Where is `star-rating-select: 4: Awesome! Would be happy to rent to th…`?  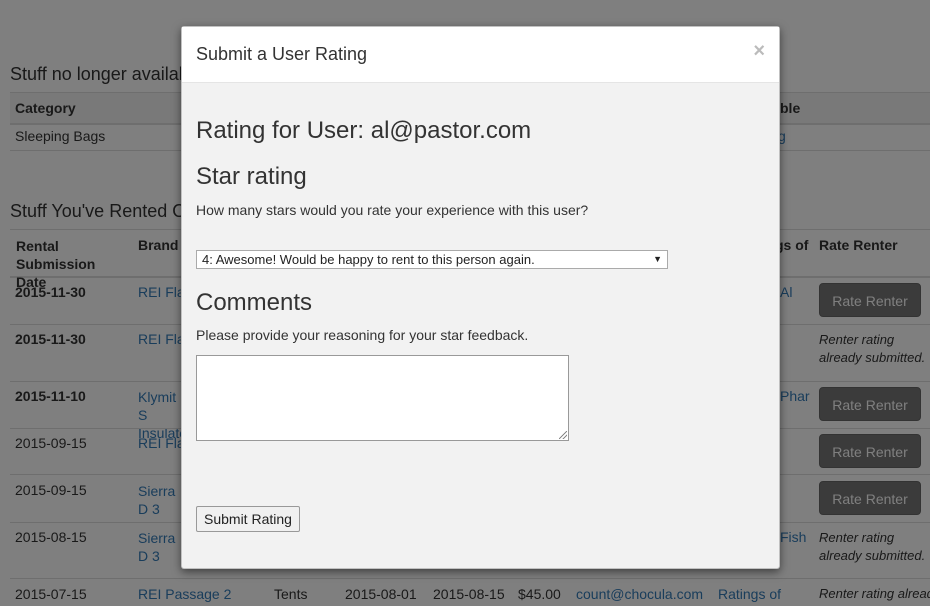
star-rating-select: 4: Awesome! Would be happy to rent to th… is located at coordinates (432, 259).